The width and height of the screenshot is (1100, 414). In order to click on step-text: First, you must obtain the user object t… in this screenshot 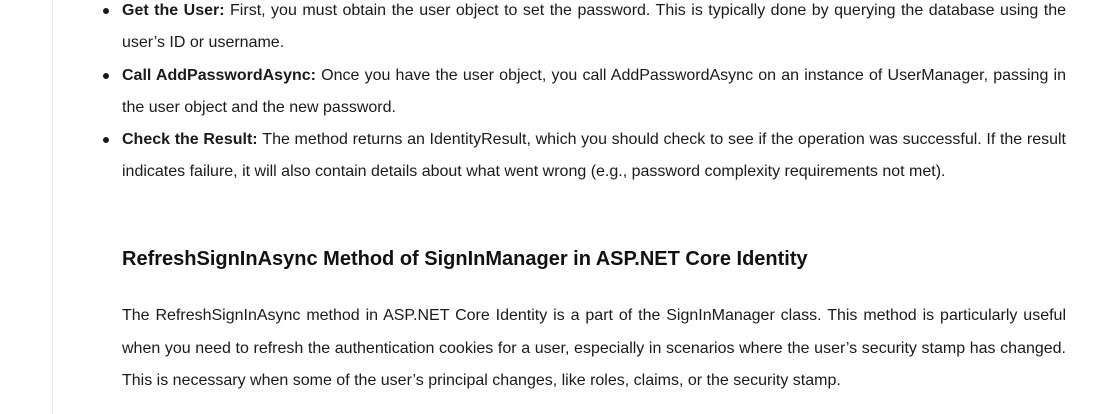, I will do `click(594, 27)`.